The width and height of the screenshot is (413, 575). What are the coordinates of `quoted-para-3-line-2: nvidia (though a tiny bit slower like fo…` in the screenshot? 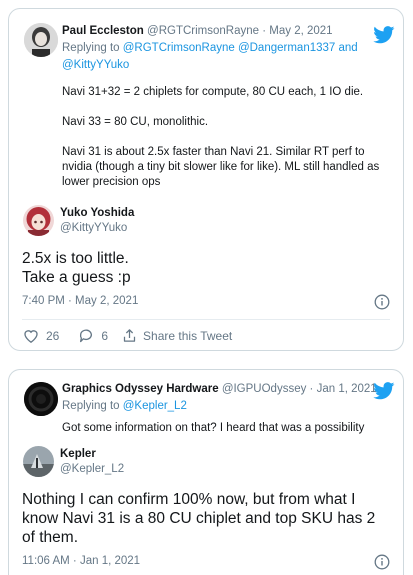 It's located at (221, 167).